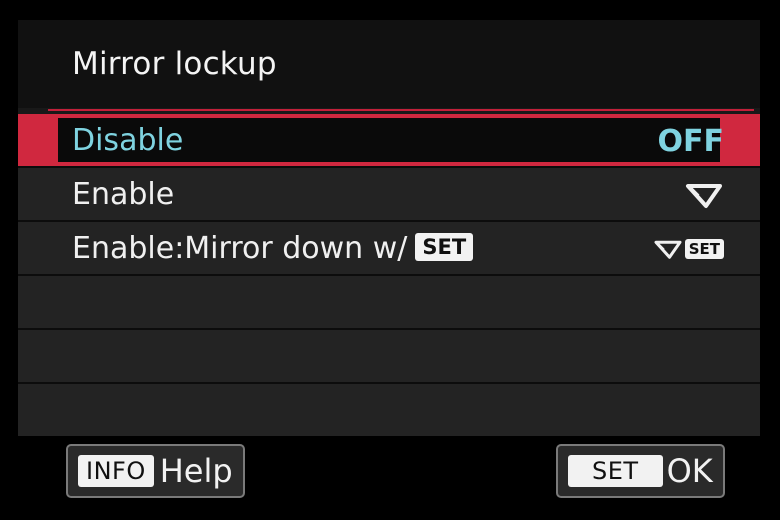 The width and height of the screenshot is (780, 520). I want to click on option-value, so click(704, 195).